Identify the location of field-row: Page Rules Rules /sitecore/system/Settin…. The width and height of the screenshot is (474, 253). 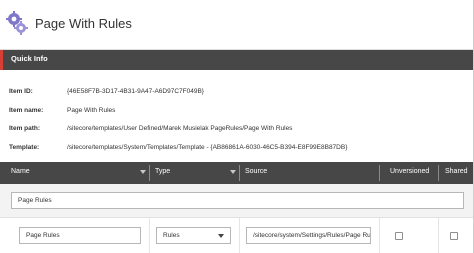
(237, 235).